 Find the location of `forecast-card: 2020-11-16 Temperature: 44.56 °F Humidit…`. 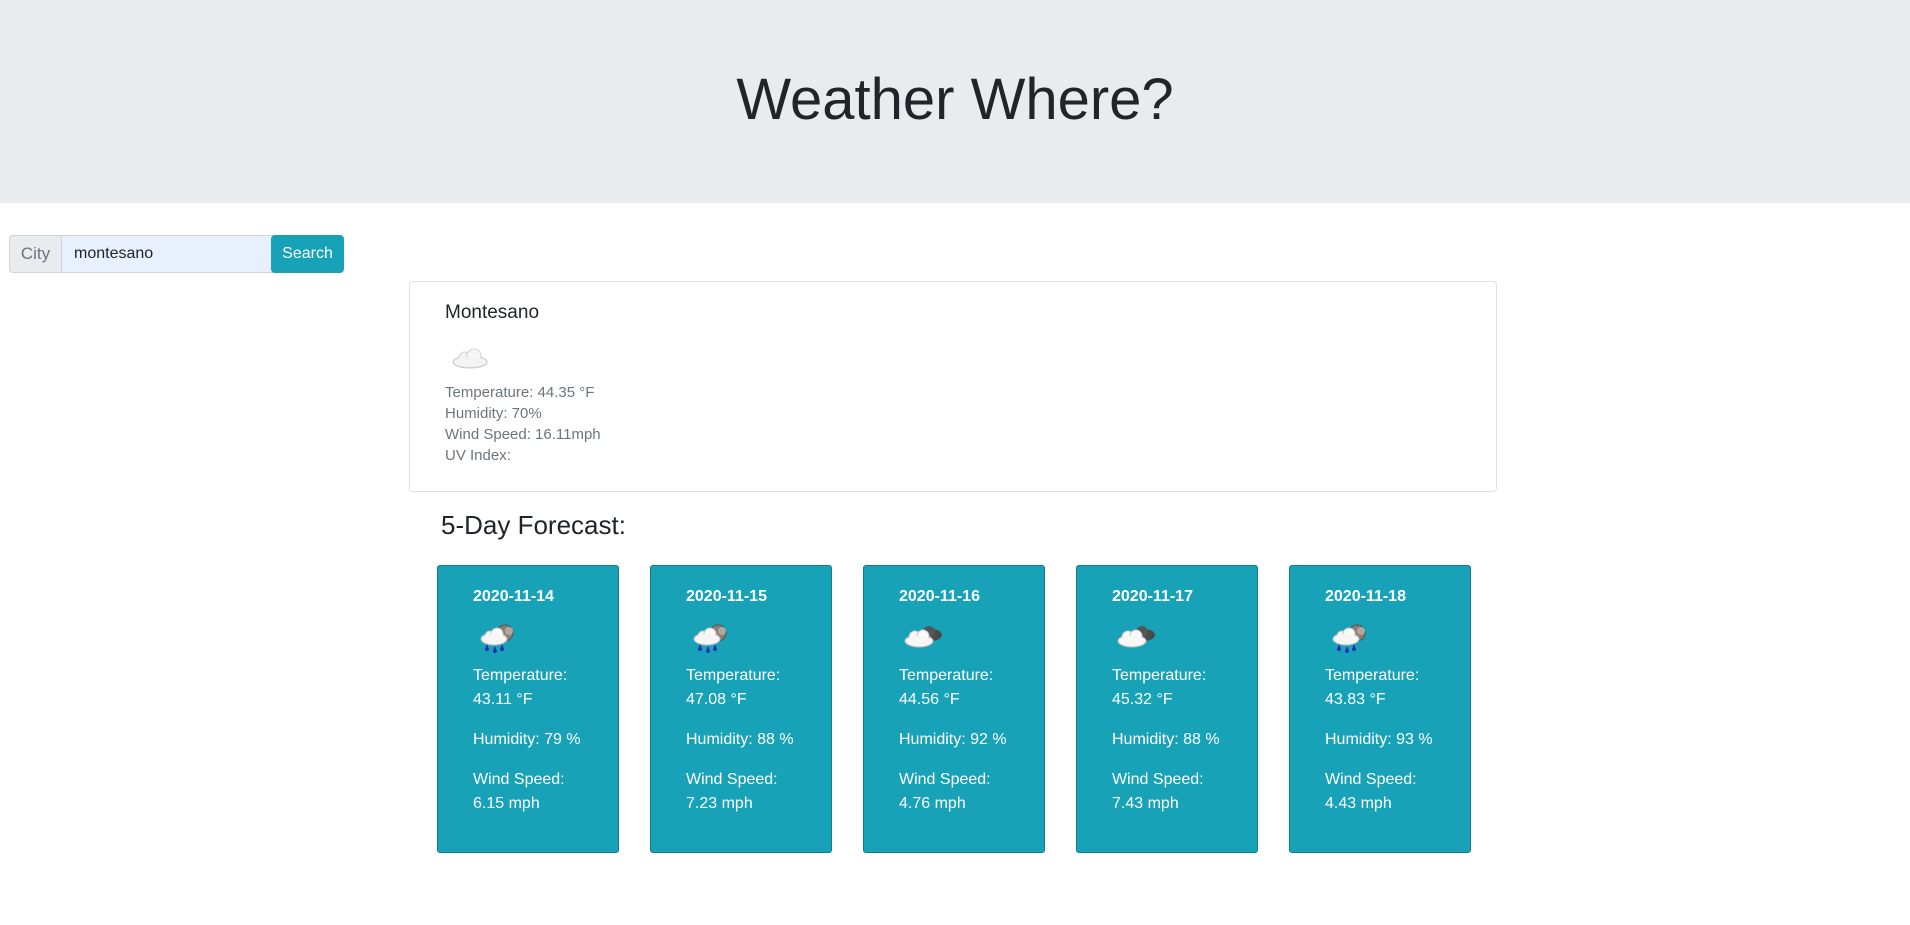

forecast-card: 2020-11-16 Temperature: 44.56 °F Humidit… is located at coordinates (954, 709).